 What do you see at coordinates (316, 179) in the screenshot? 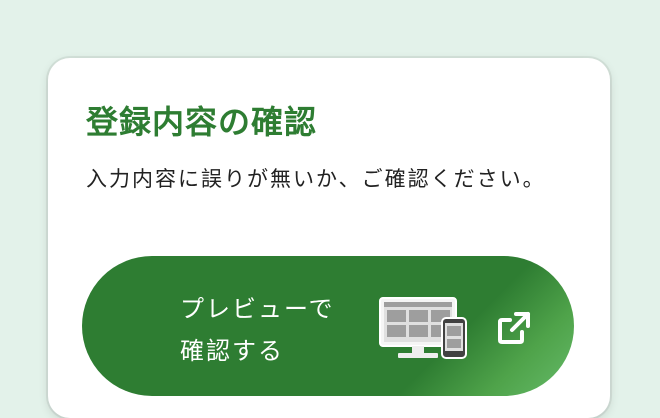
I see `card-description: 入力内容に誤りが無いか、ご確認ください。` at bounding box center [316, 179].